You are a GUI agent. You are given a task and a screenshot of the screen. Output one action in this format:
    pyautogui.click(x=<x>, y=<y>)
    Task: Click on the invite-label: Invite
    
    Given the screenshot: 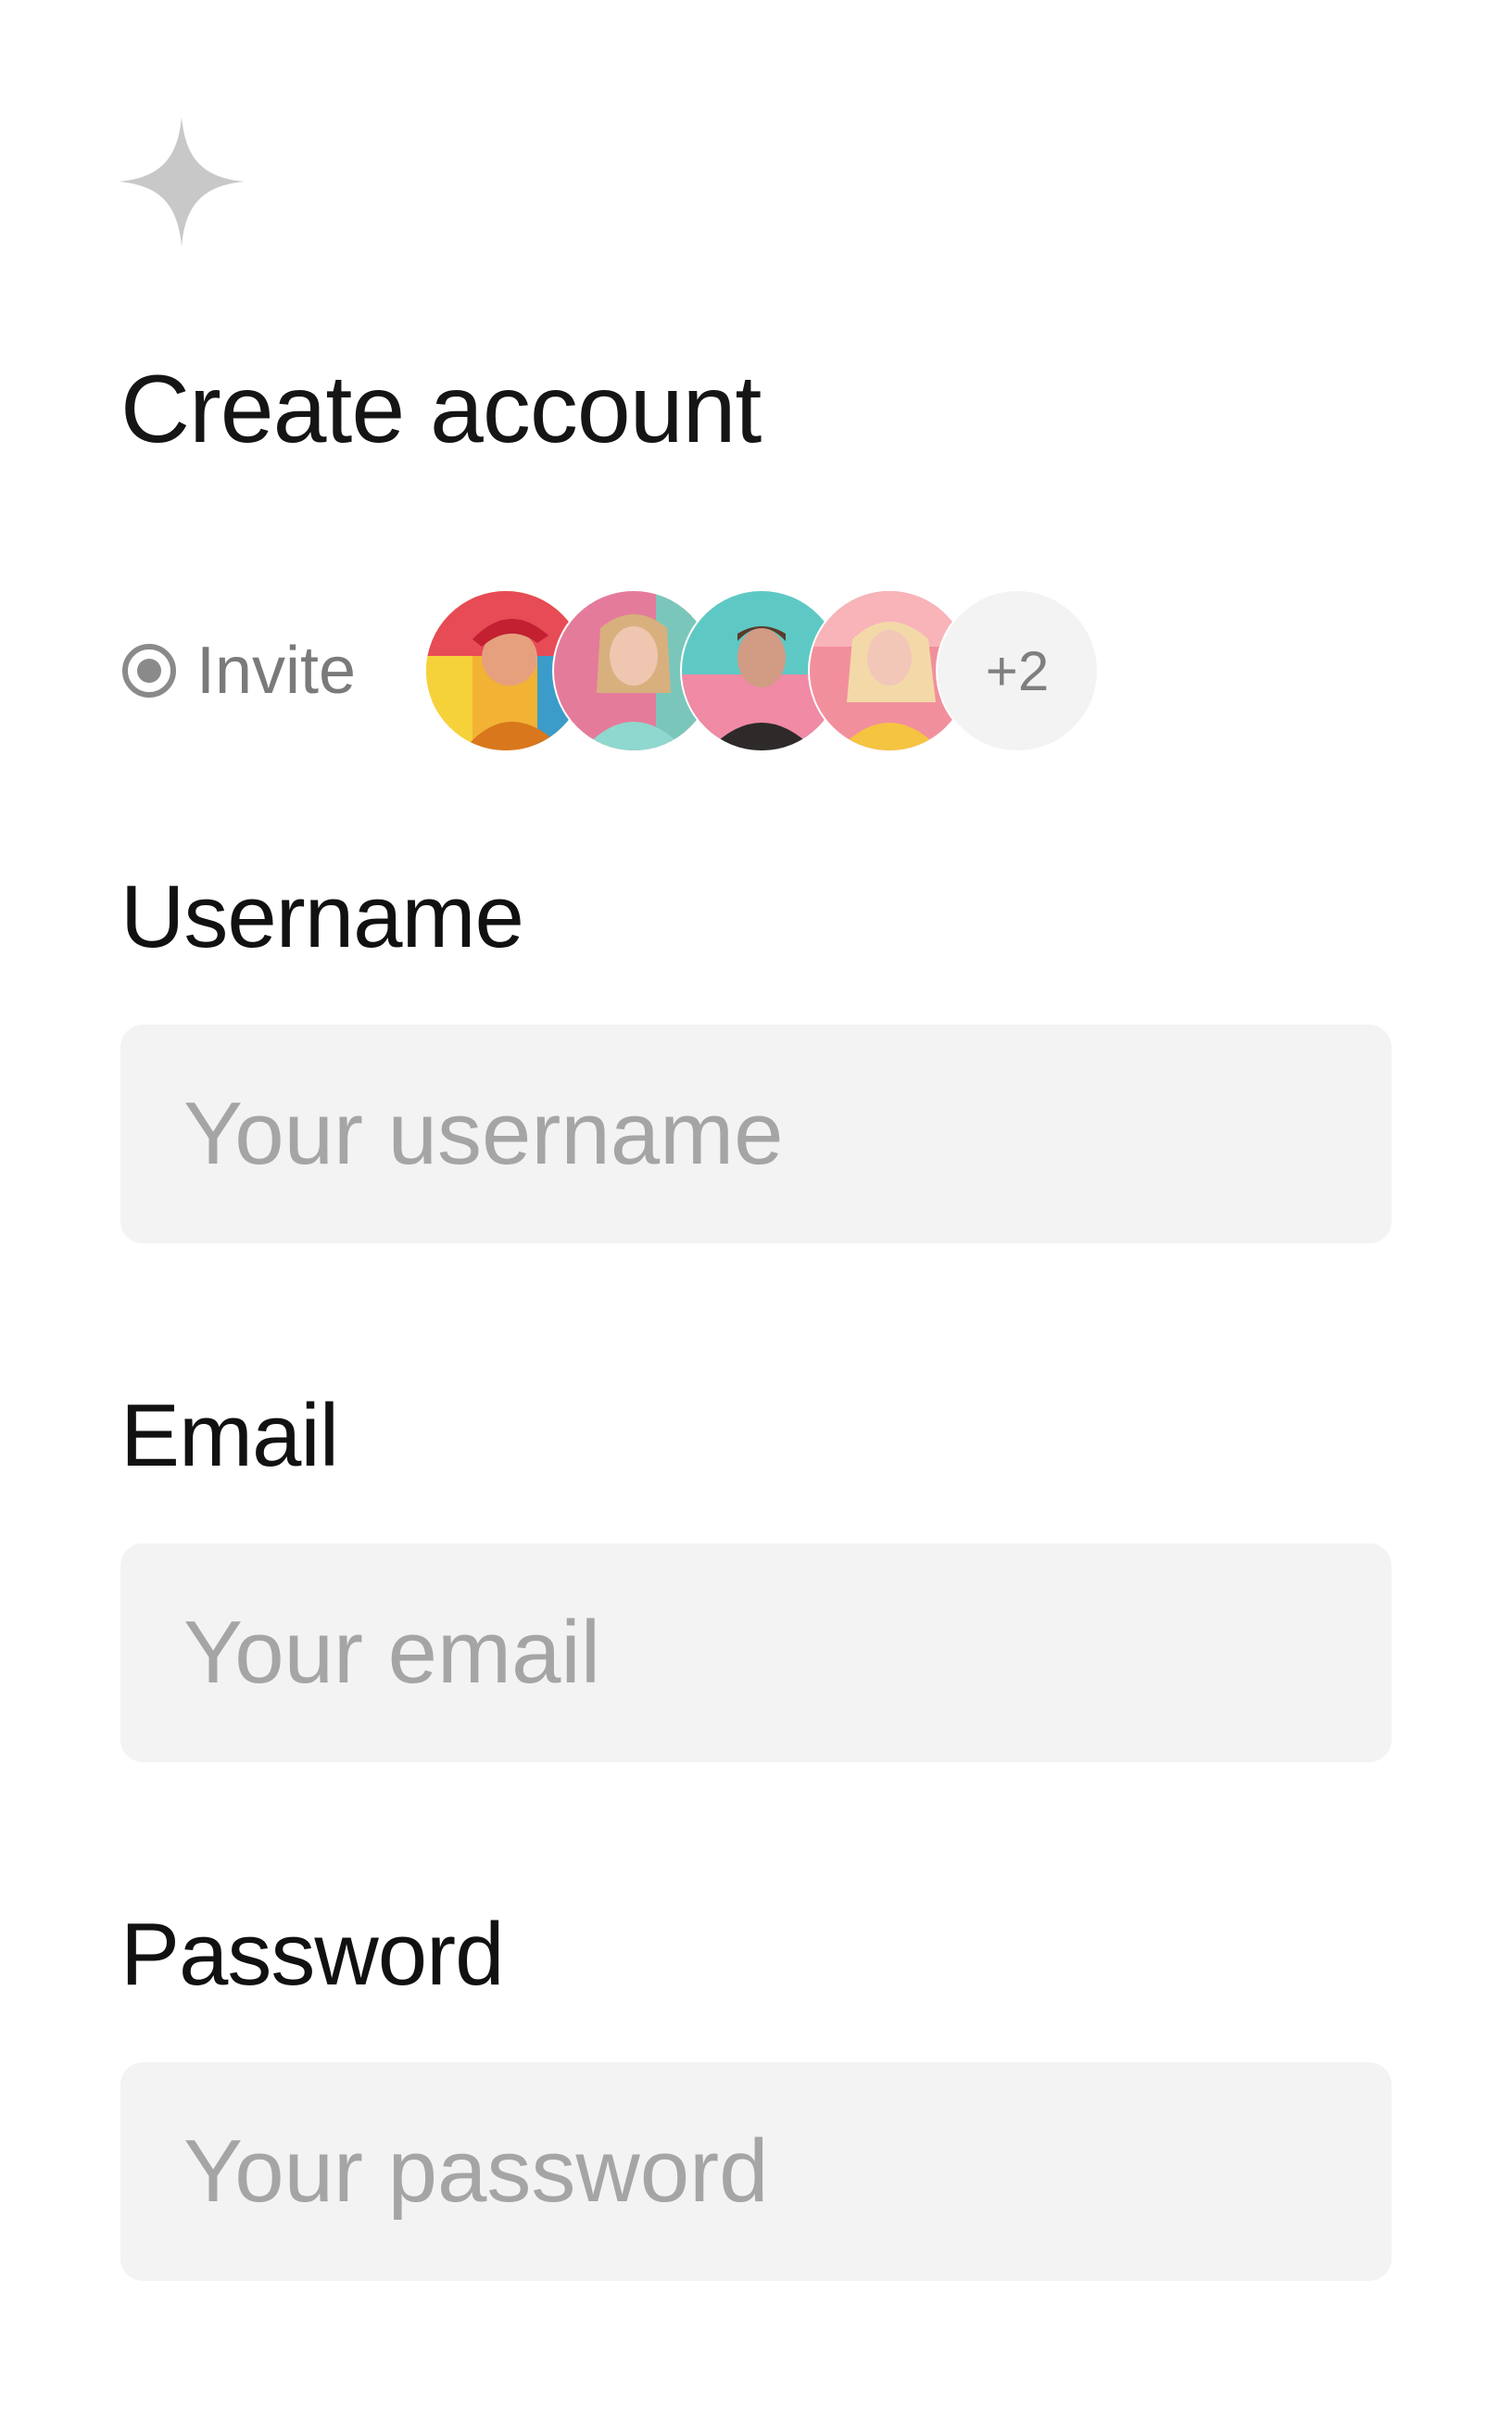 What is the action you would take?
    pyautogui.click(x=276, y=671)
    